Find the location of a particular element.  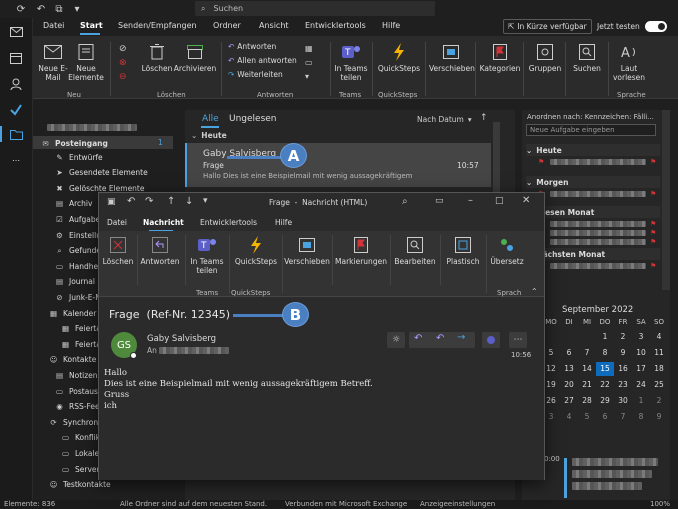

calendar-day: 18 is located at coordinates (659, 369).